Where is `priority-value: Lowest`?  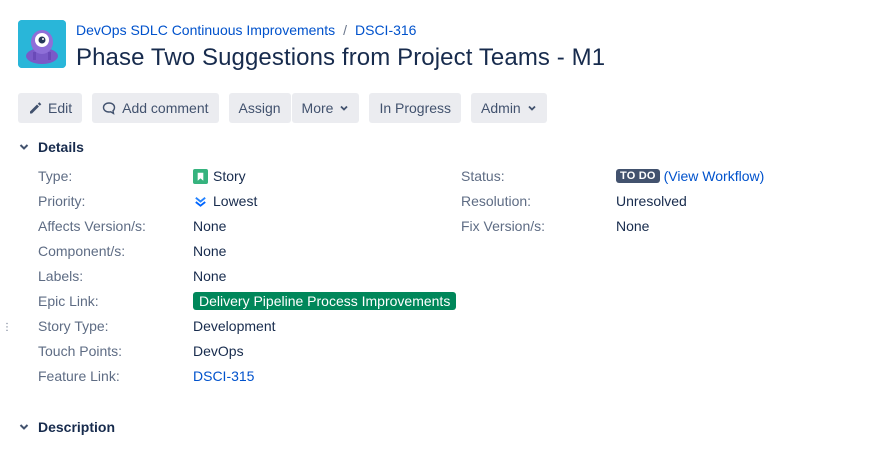 priority-value: Lowest is located at coordinates (225, 201).